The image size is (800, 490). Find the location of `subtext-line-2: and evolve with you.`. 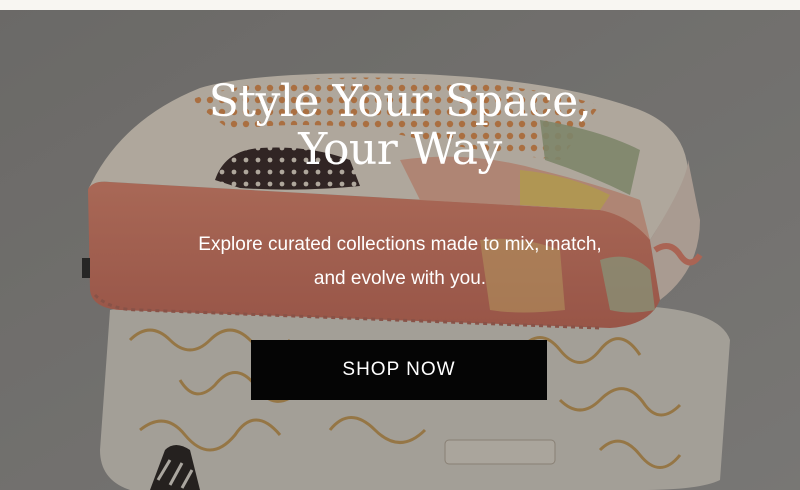

subtext-line-2: and evolve with you. is located at coordinates (400, 278).